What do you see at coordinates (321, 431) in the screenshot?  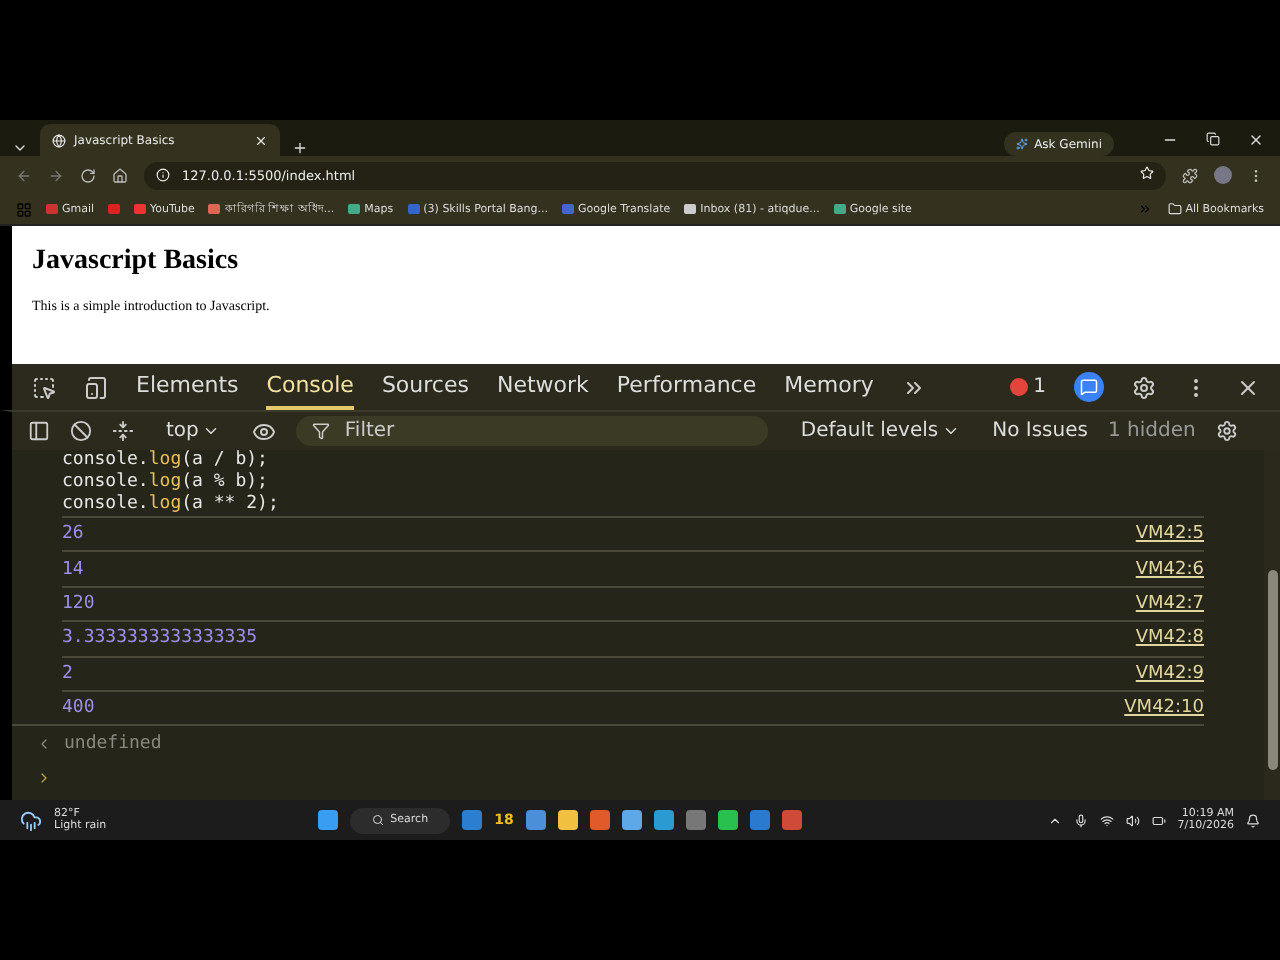 I see `filter-icon` at bounding box center [321, 431].